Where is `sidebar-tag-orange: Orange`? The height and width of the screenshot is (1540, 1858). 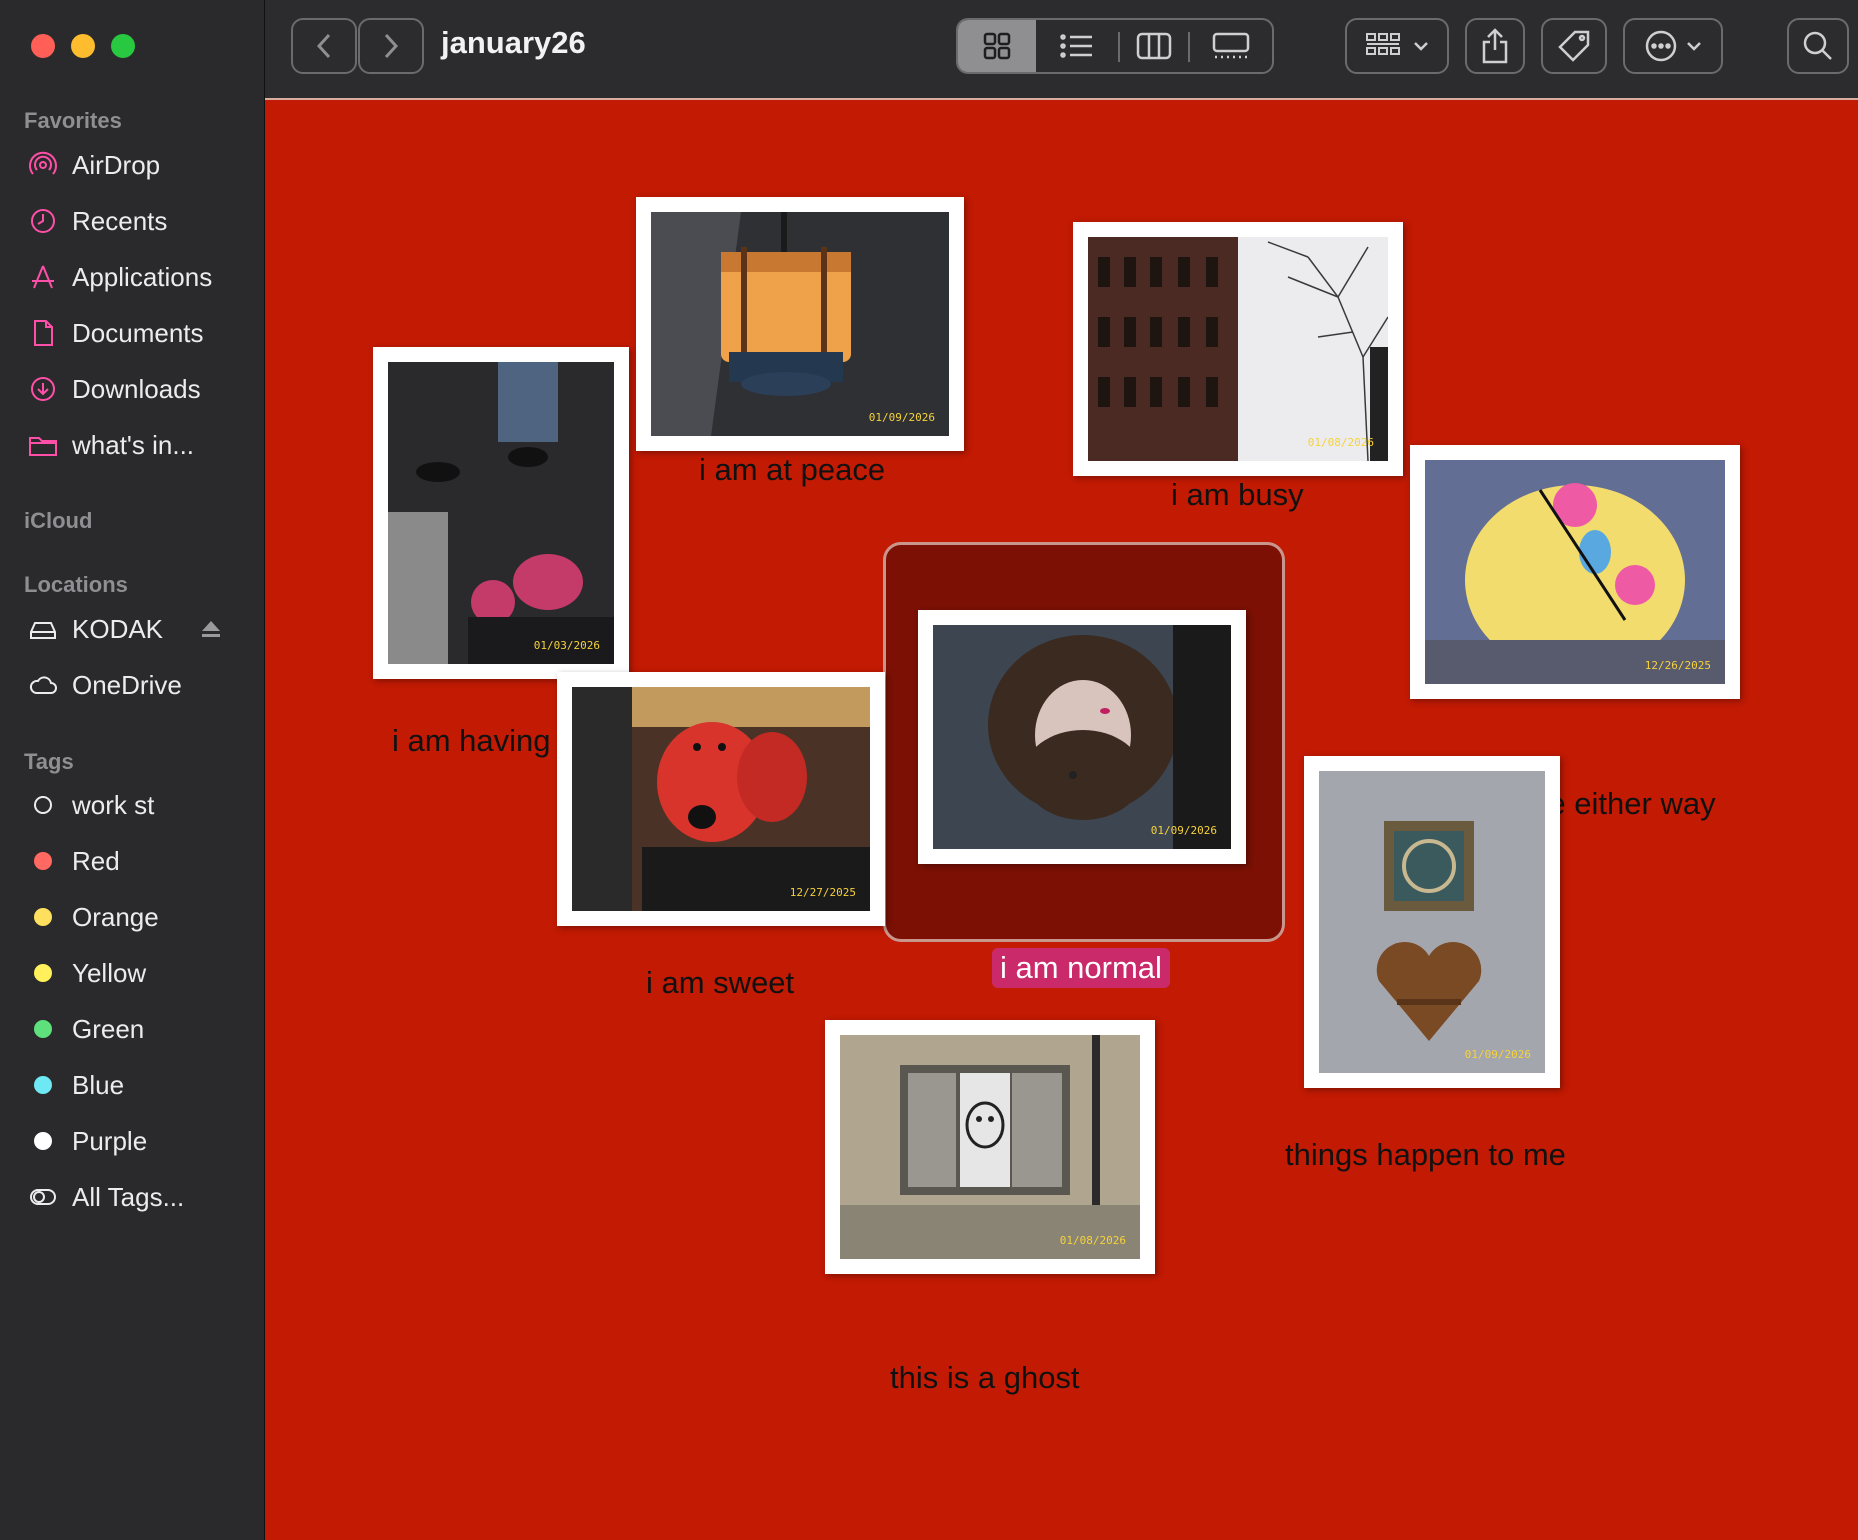
sidebar-tag-orange: Orange is located at coordinates (93, 917).